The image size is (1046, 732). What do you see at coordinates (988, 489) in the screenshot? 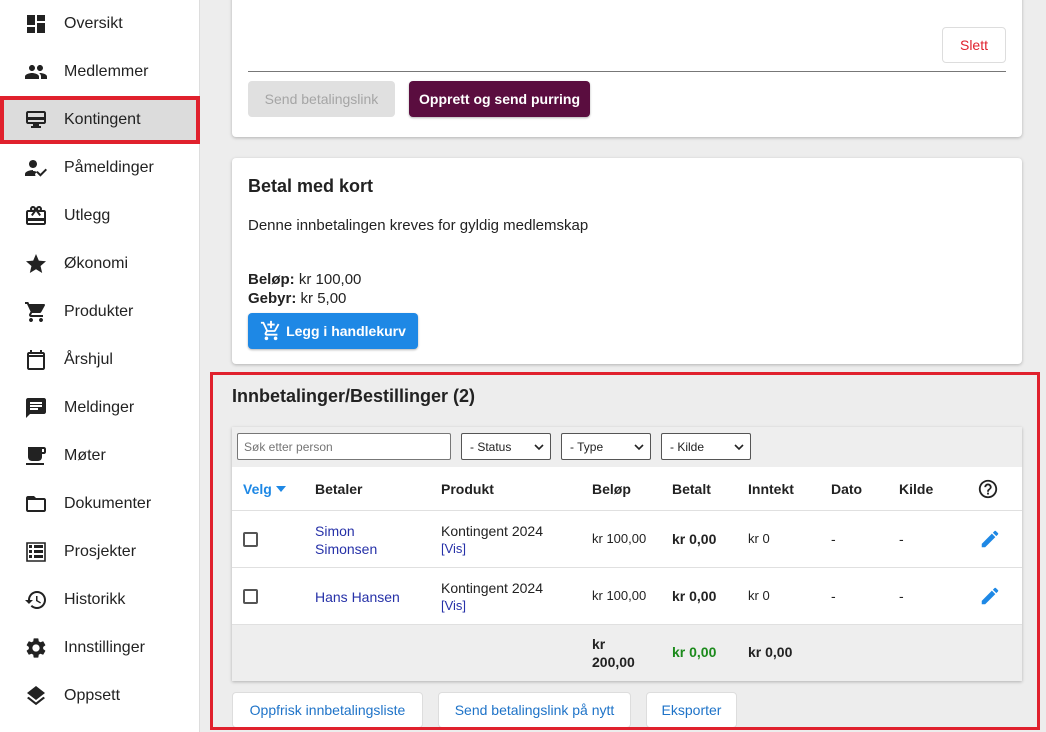
I see `help-icon` at bounding box center [988, 489].